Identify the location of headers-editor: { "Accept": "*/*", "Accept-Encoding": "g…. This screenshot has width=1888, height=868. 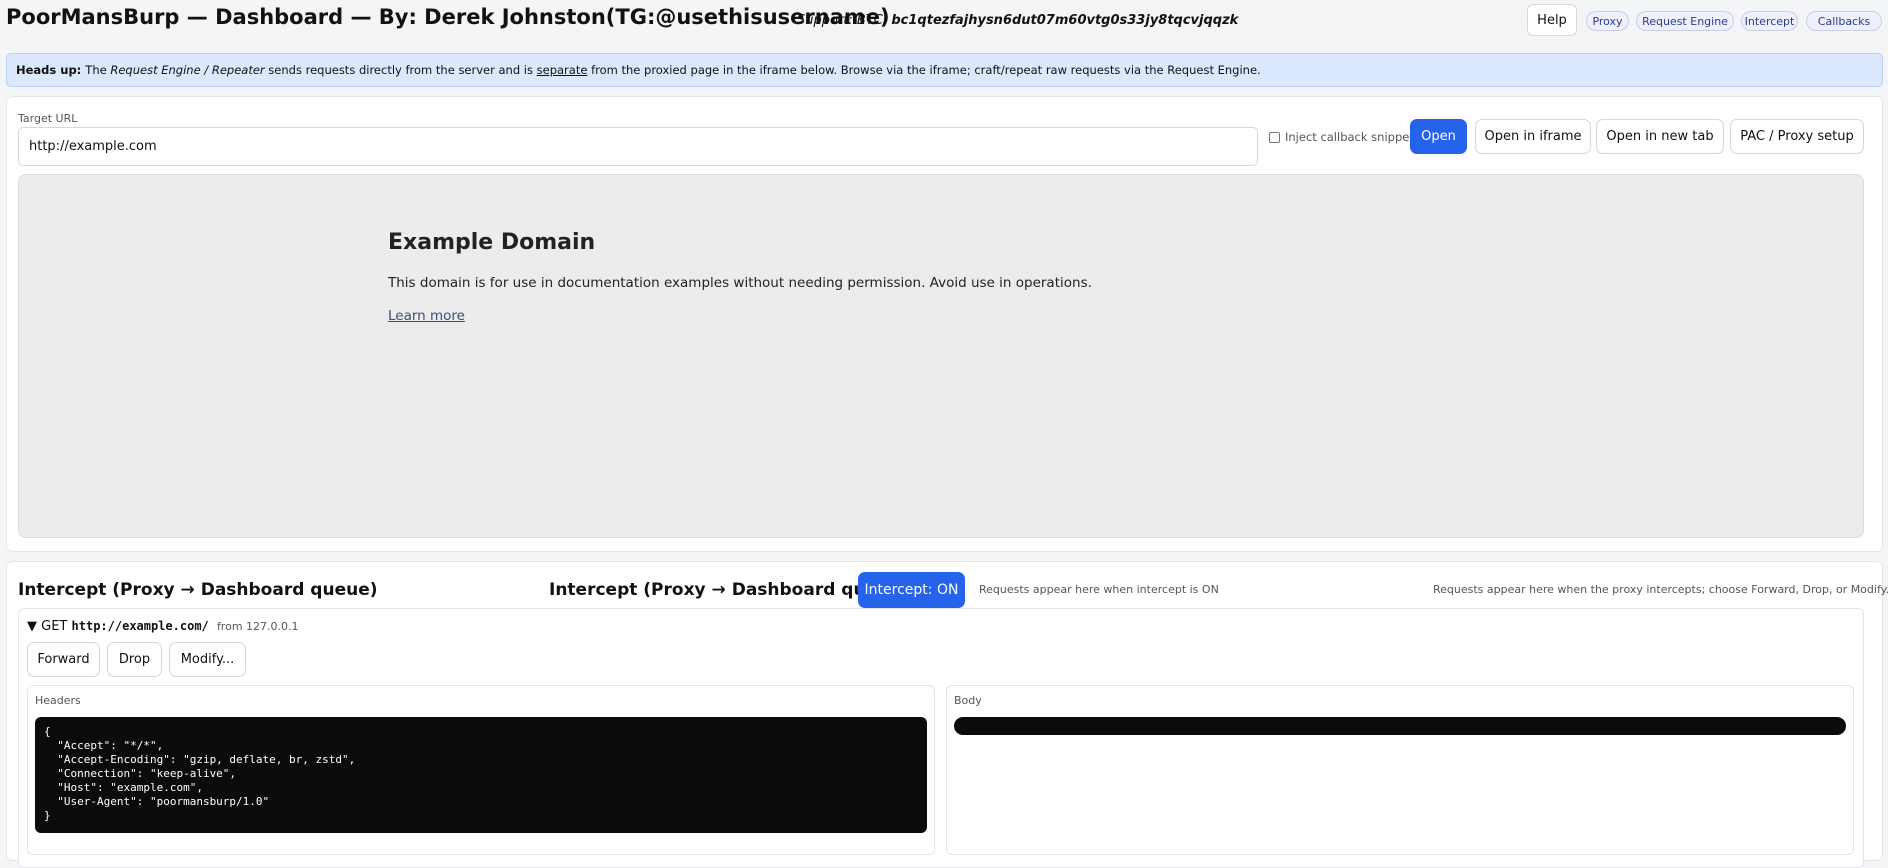
(481, 775).